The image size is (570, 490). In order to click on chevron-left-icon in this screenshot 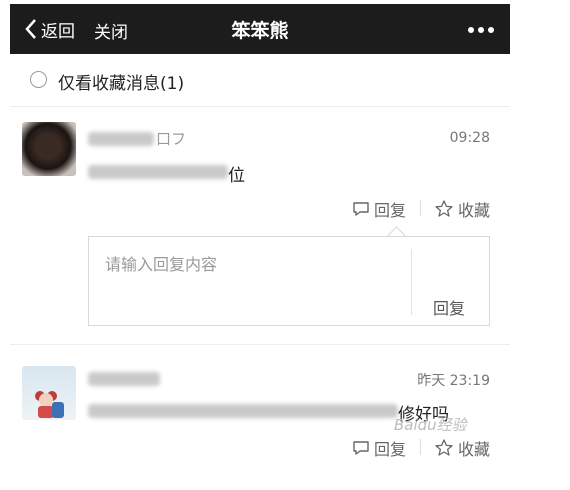, I will do `click(30, 29)`.